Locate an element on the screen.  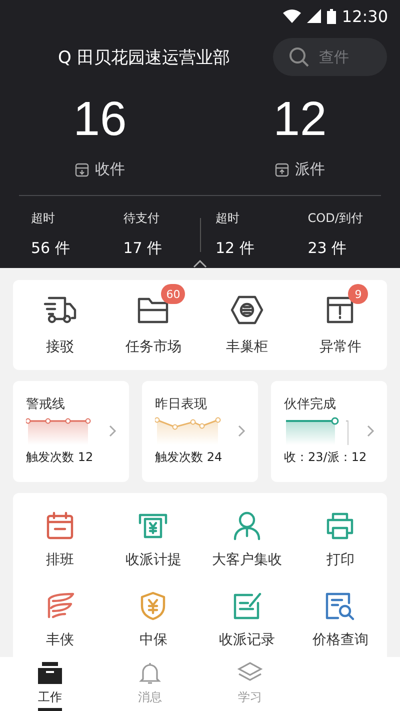
search-field: 查件 is located at coordinates (330, 57).